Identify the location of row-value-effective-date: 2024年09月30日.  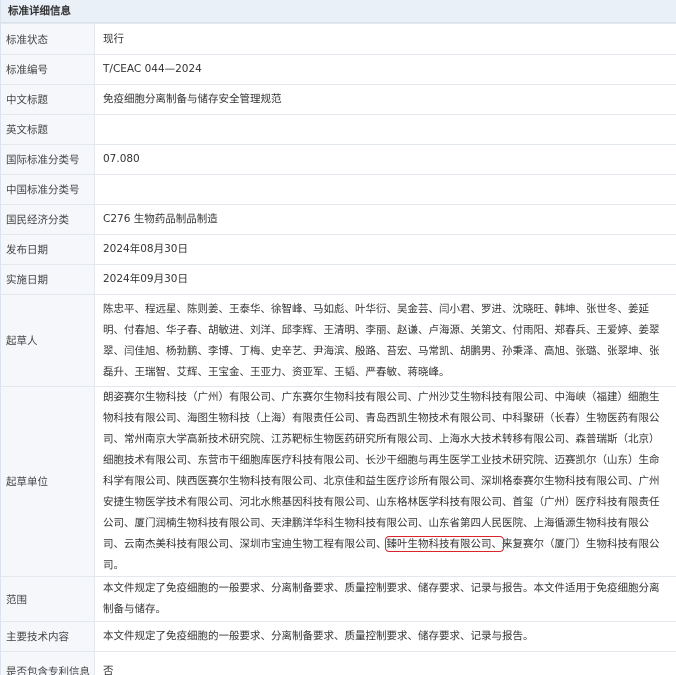
(385, 279).